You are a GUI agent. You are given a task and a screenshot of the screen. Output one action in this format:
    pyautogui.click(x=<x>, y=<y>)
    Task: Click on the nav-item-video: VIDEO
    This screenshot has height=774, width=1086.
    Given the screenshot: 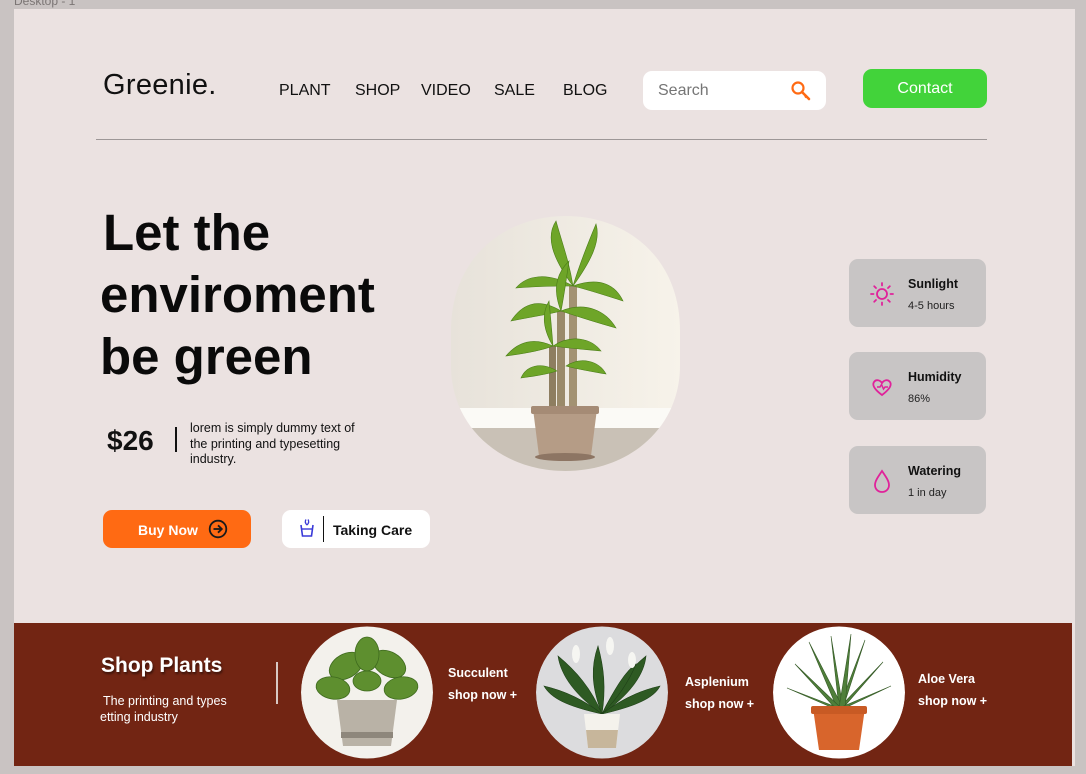 What is the action you would take?
    pyautogui.click(x=446, y=91)
    